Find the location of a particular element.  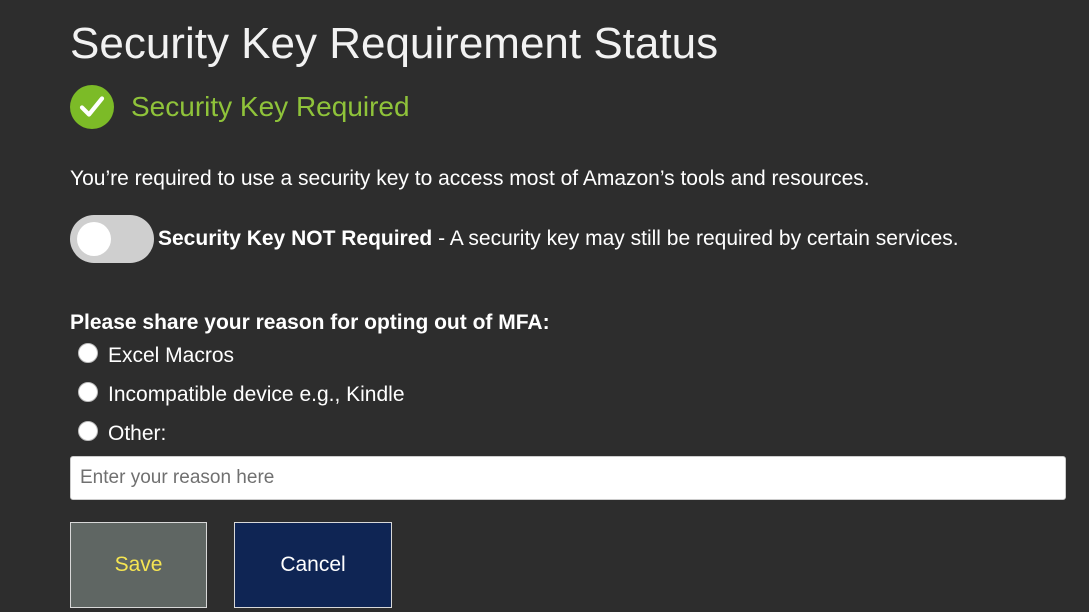

save-button: Save is located at coordinates (138, 565).